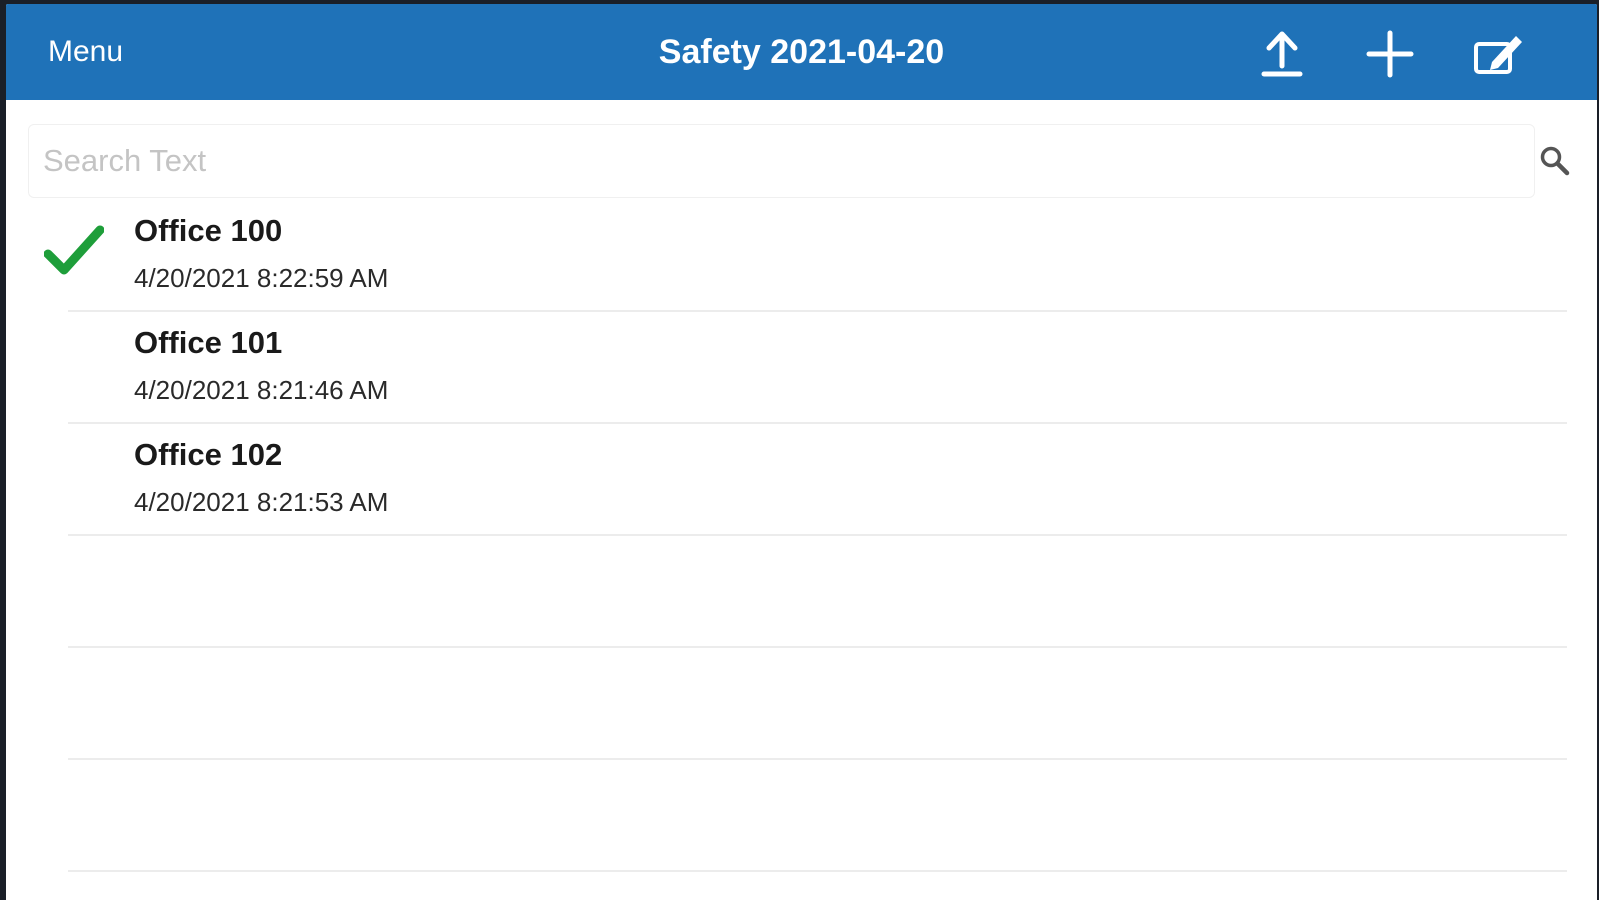 The image size is (1599, 900). I want to click on row-divider, so click(817, 871).